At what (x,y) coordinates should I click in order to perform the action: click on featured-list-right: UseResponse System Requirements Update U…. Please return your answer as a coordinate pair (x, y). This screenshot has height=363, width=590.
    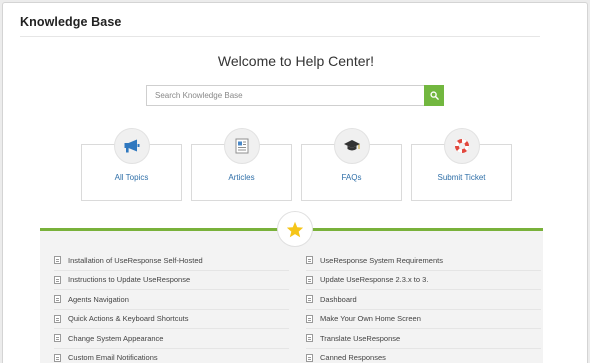
    Looking at the image, I should click on (423, 307).